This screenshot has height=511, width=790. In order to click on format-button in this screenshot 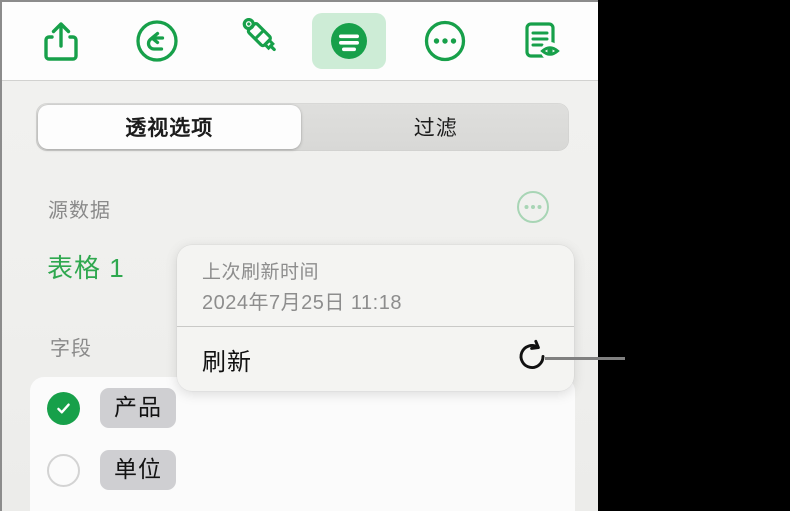, I will do `click(349, 41)`.